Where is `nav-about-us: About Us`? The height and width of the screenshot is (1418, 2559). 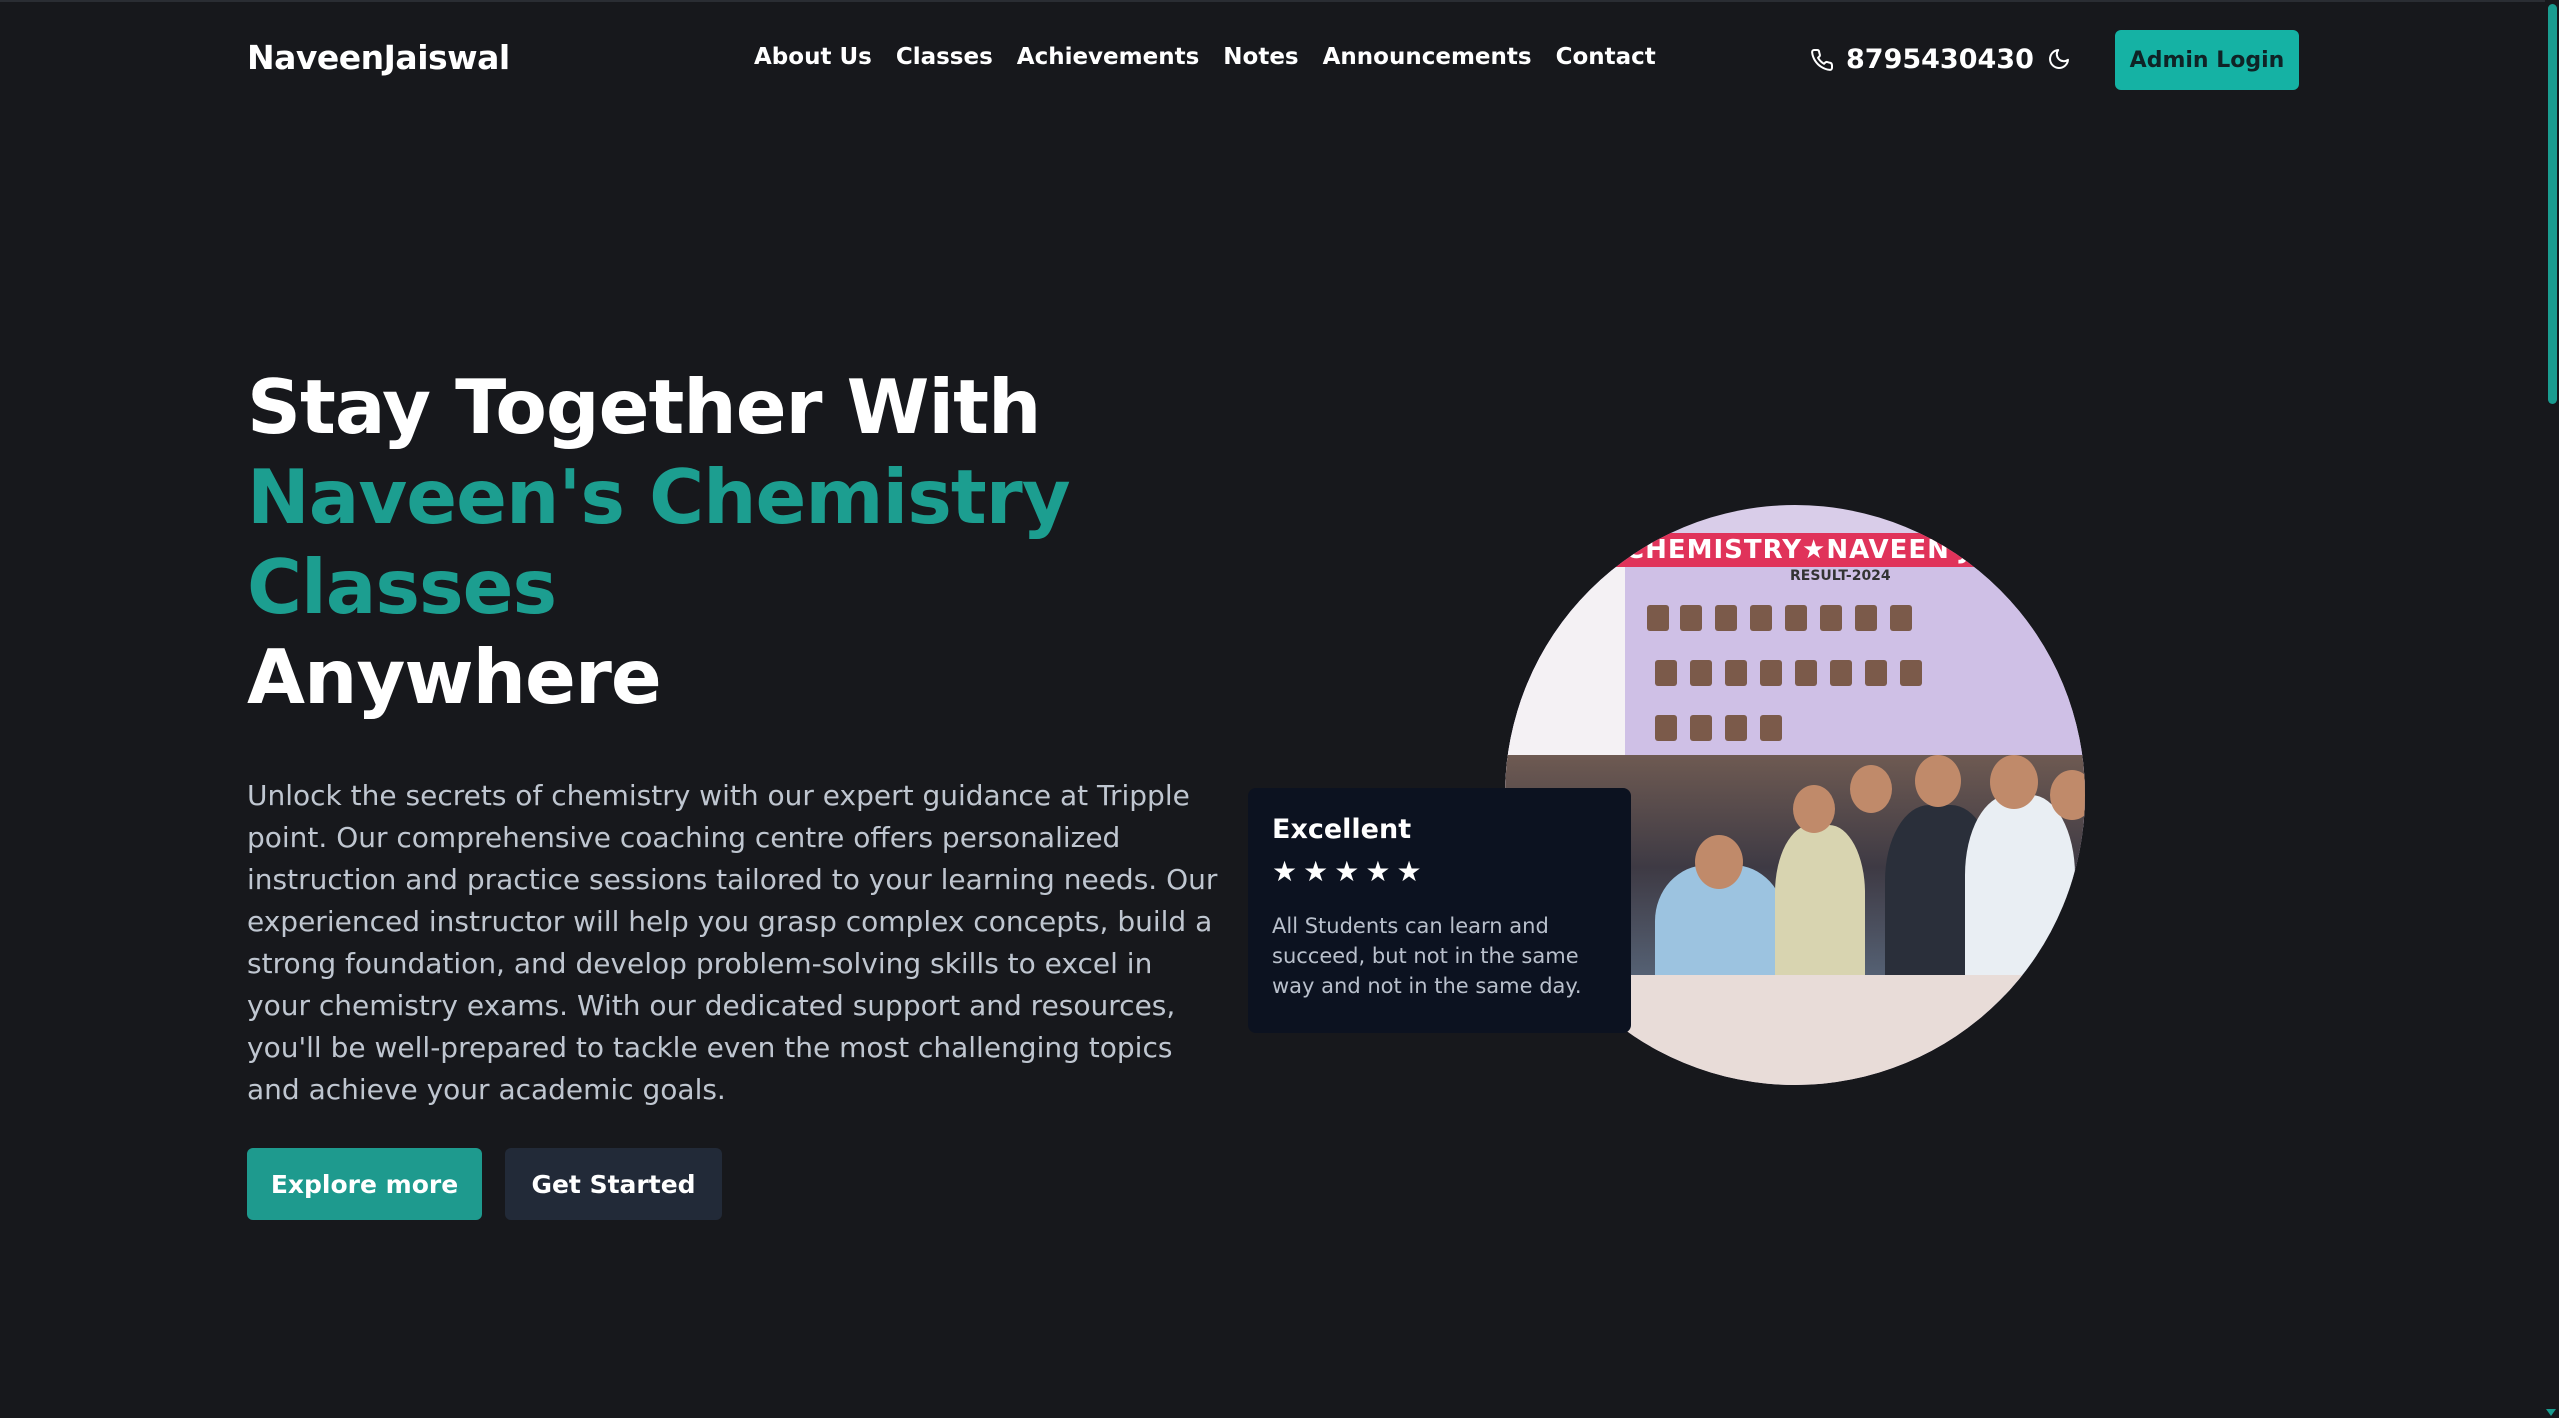 nav-about-us: About Us is located at coordinates (813, 57).